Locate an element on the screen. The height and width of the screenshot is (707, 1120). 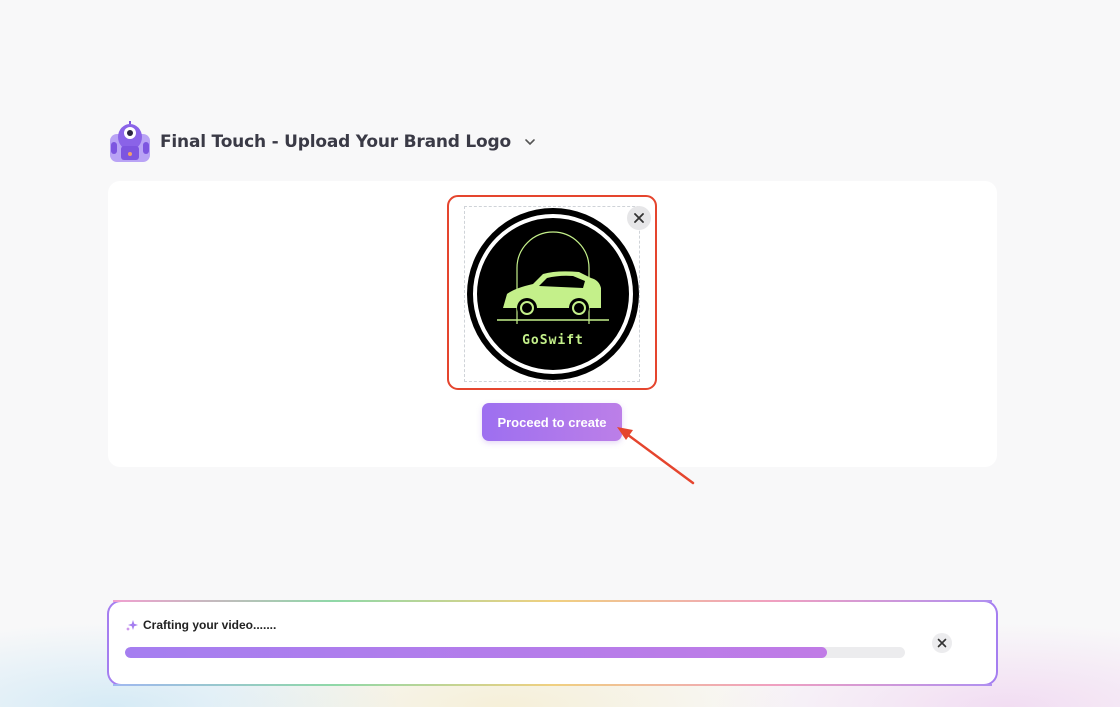
logo-highlight-frame: GoSwift is located at coordinates (552, 292).